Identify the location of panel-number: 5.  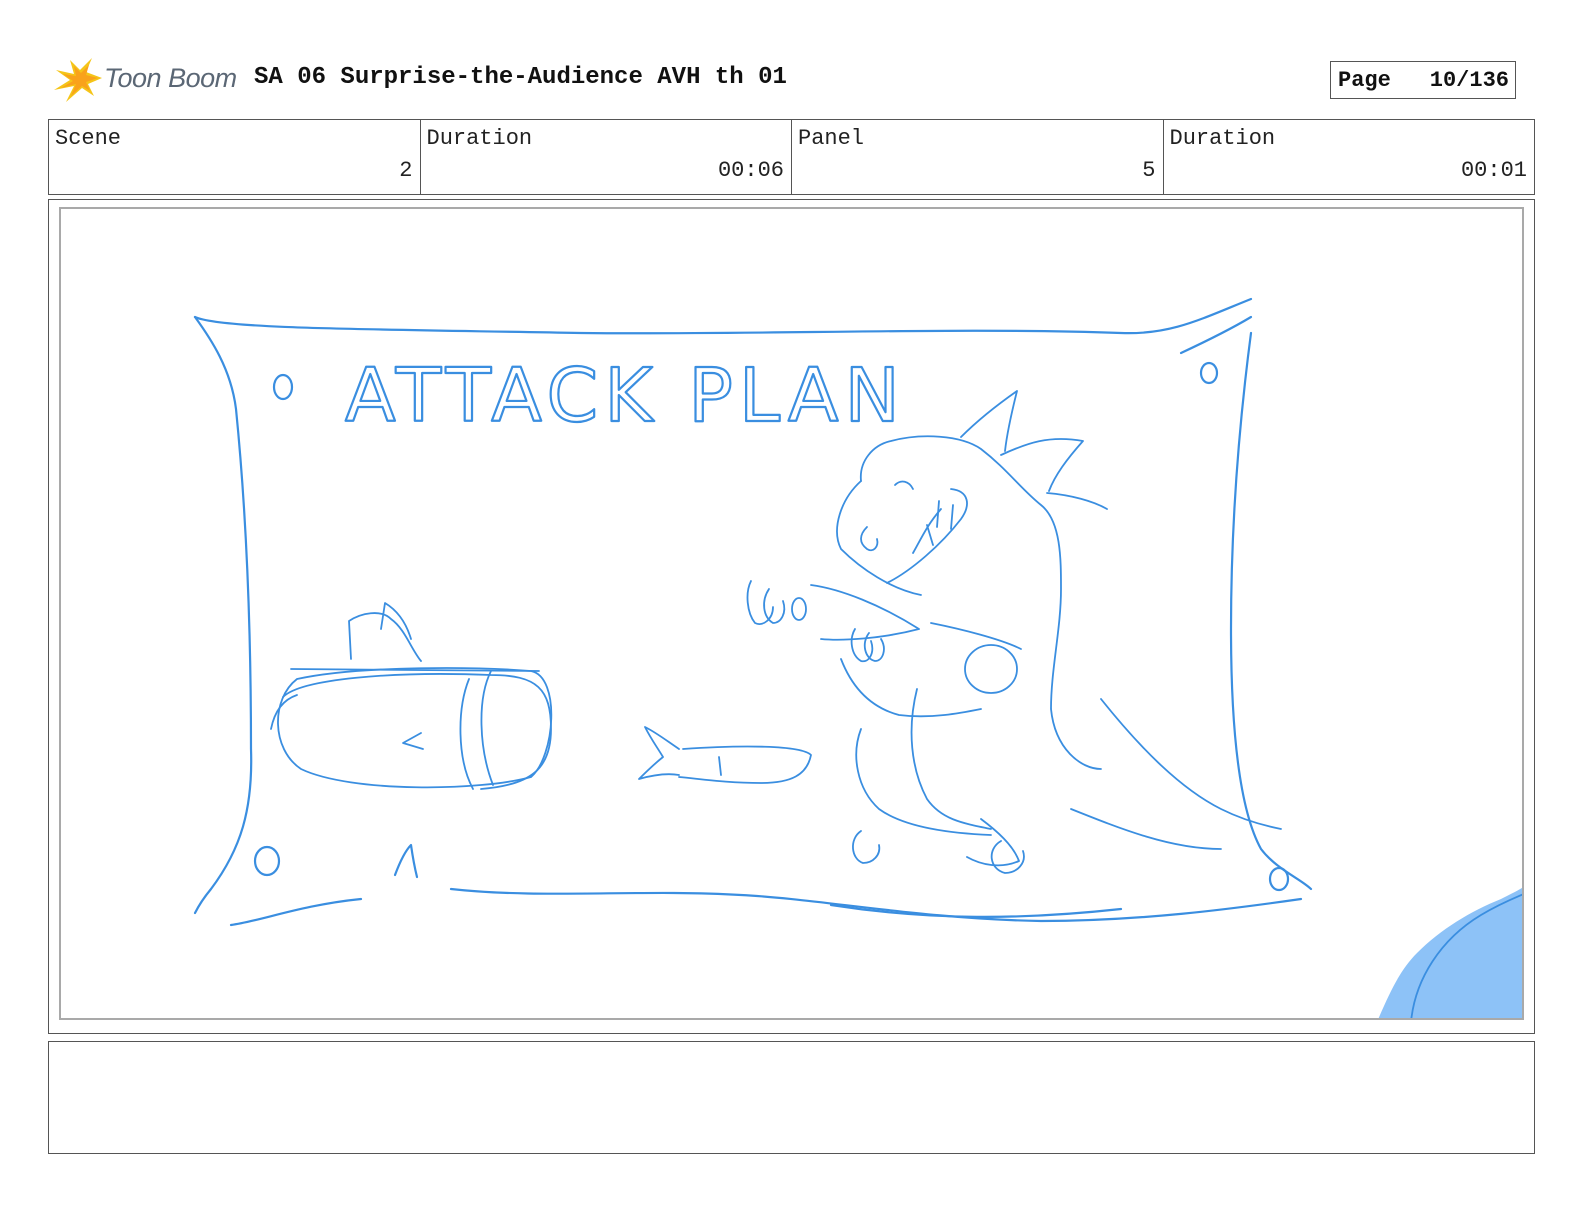
(1149, 170).